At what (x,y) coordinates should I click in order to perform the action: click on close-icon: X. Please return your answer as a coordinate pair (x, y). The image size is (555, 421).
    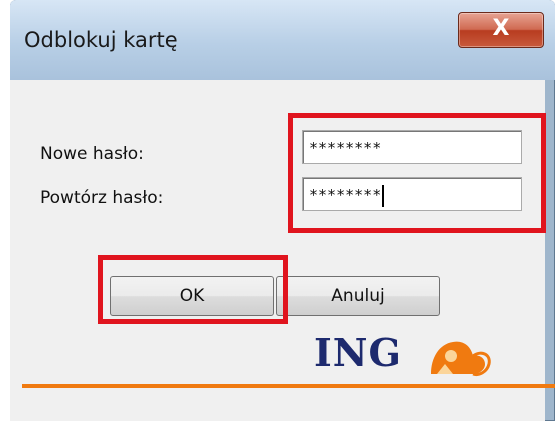
    Looking at the image, I should click on (501, 28).